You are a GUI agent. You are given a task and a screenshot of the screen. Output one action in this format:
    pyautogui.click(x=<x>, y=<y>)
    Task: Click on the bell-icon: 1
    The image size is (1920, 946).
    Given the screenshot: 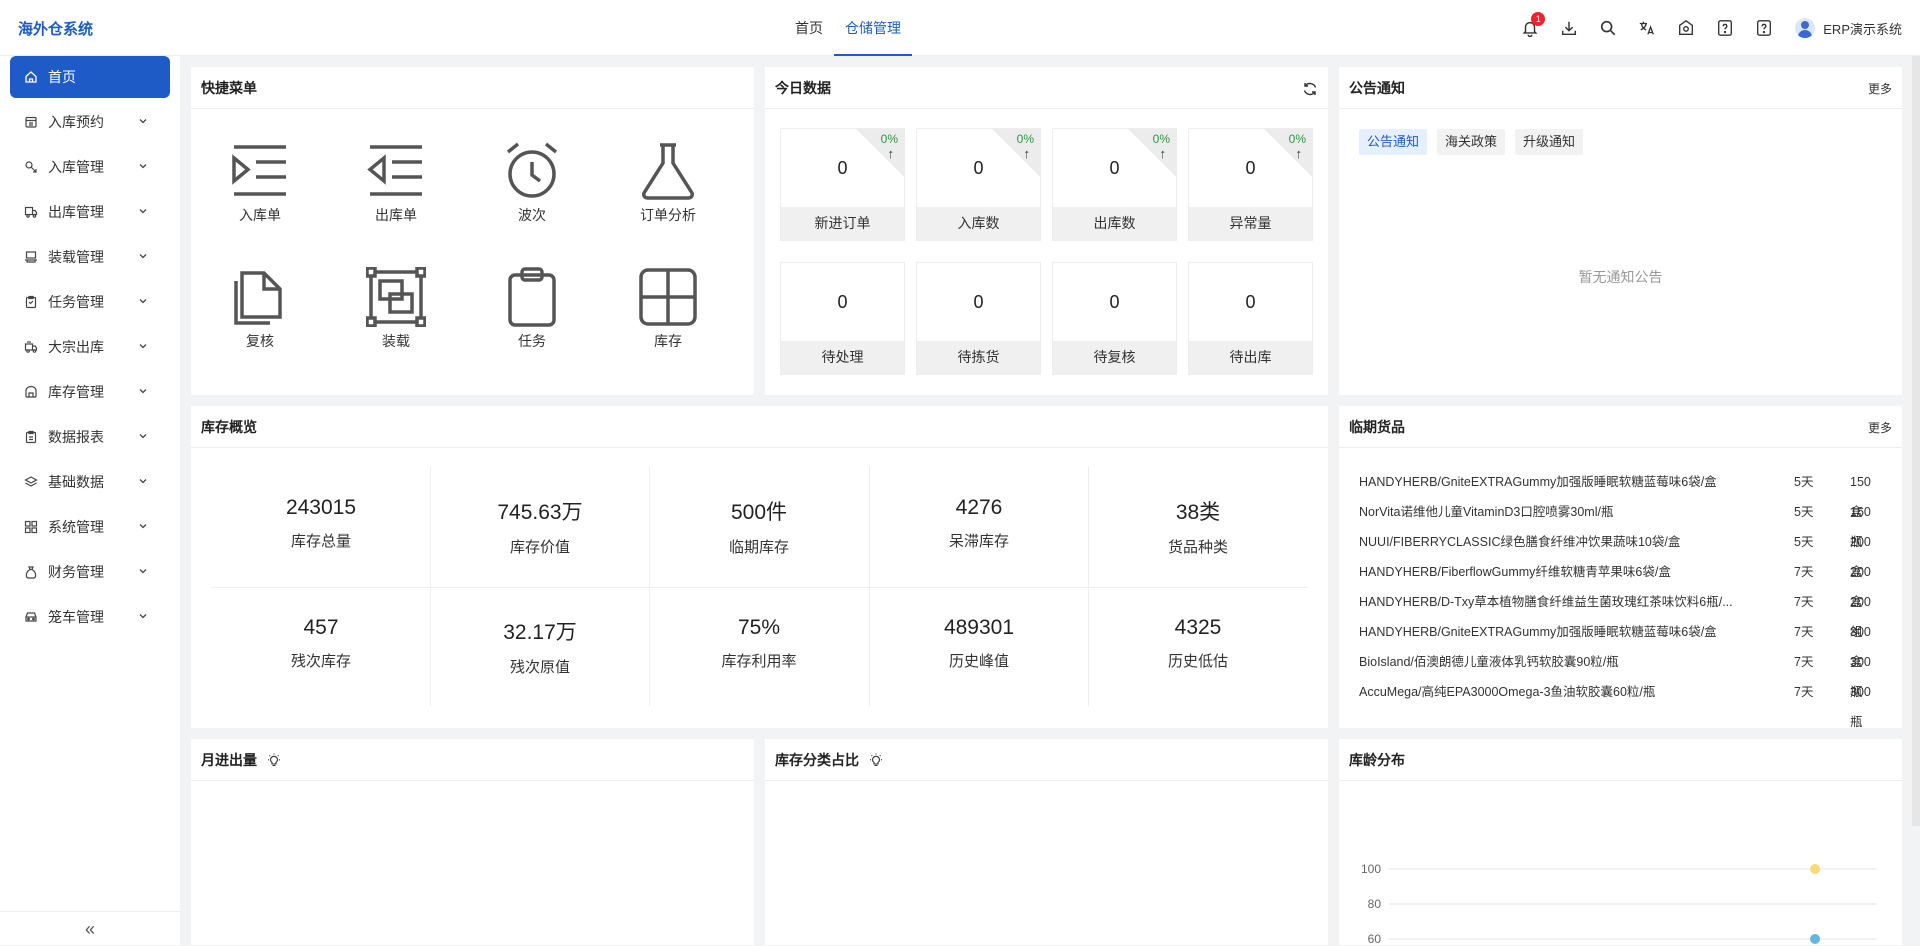 What is the action you would take?
    pyautogui.click(x=1533, y=24)
    